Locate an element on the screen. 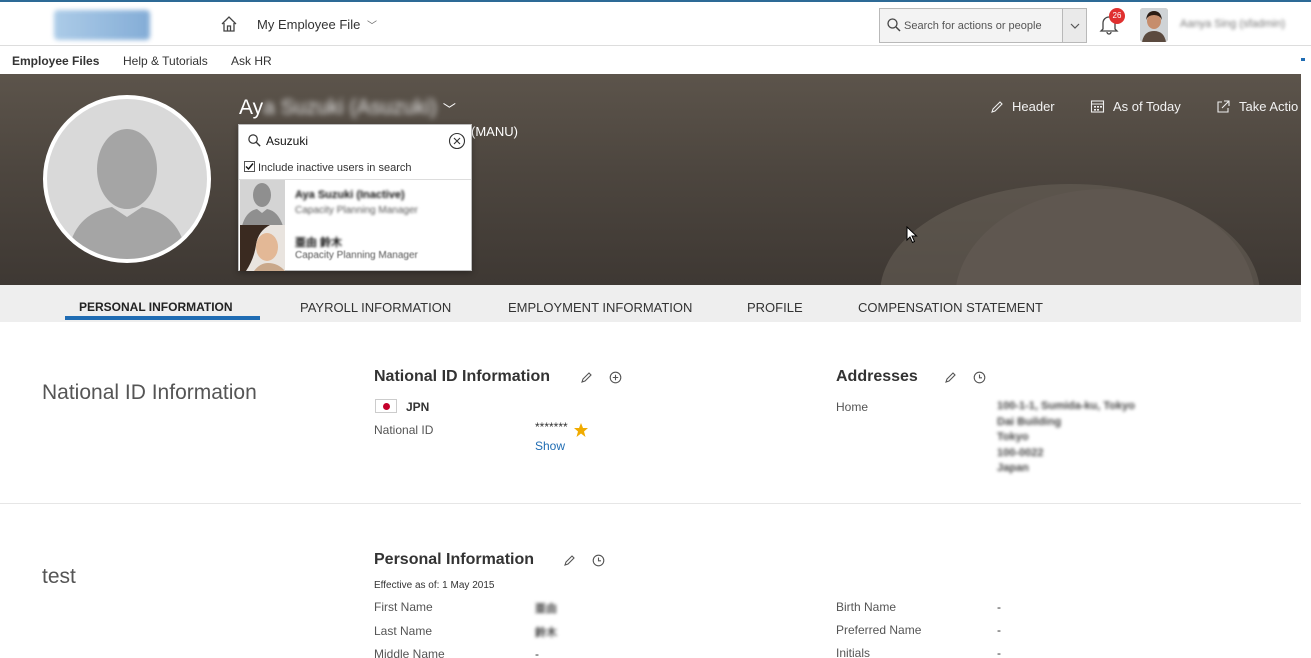 This screenshot has width=1311, height=658. external-action-icon is located at coordinates (1223, 106).